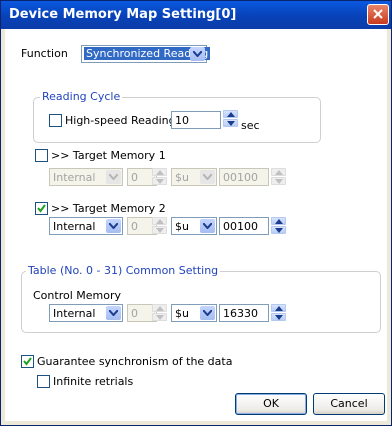  I want to click on highspeed-checkbox, so click(55, 120).